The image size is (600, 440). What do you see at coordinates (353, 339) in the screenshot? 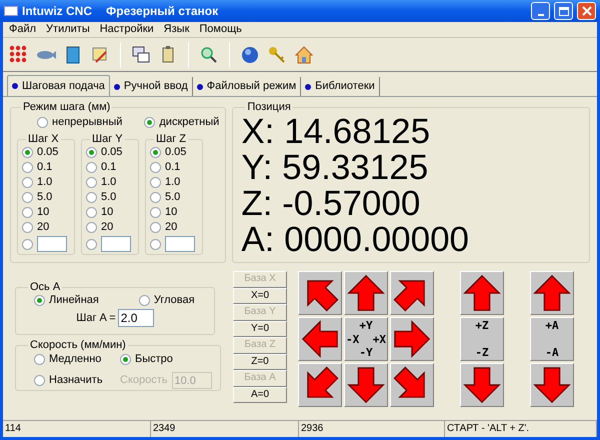
I see `minus-x-label: -X` at bounding box center [353, 339].